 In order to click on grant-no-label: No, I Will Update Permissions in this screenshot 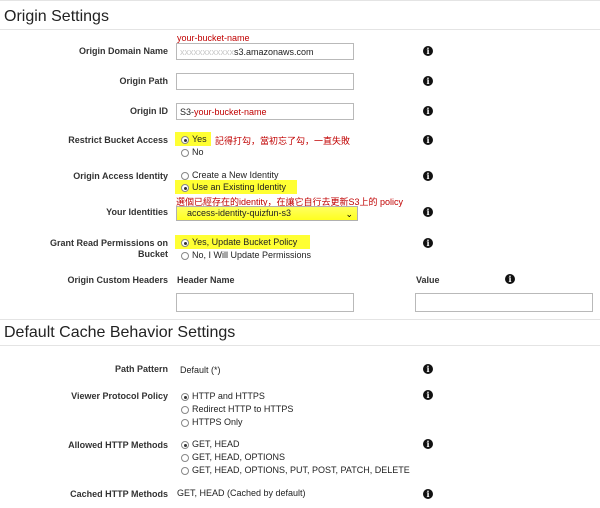, I will do `click(252, 255)`.